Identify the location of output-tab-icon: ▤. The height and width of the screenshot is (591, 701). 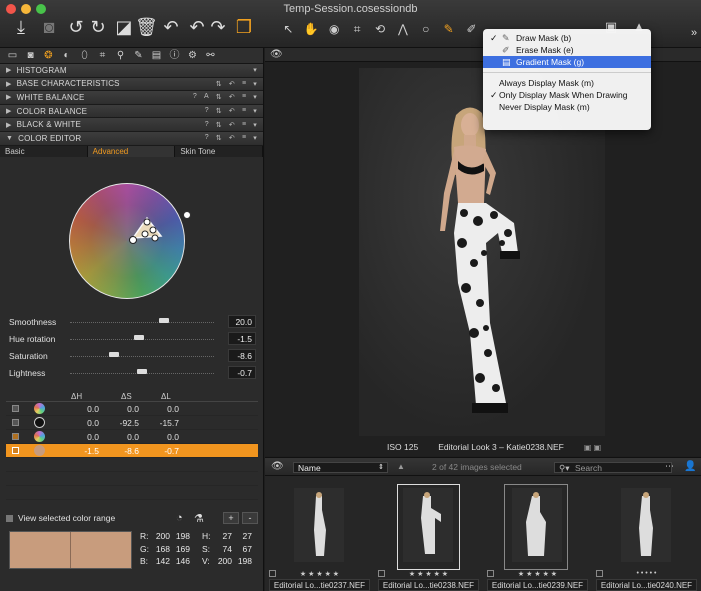
(156, 56).